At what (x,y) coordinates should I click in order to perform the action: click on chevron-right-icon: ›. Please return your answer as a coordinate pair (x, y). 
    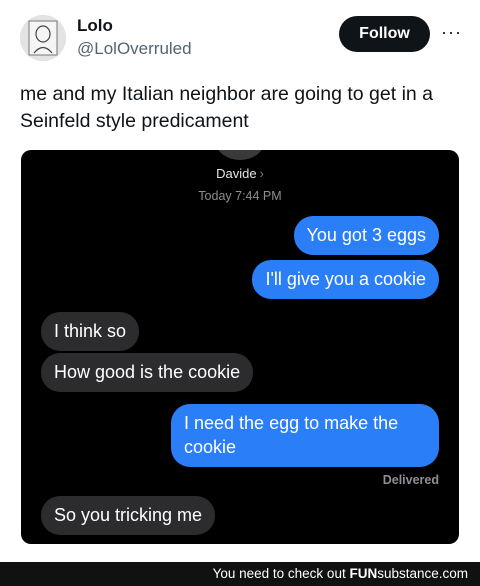
    Looking at the image, I should click on (261, 173).